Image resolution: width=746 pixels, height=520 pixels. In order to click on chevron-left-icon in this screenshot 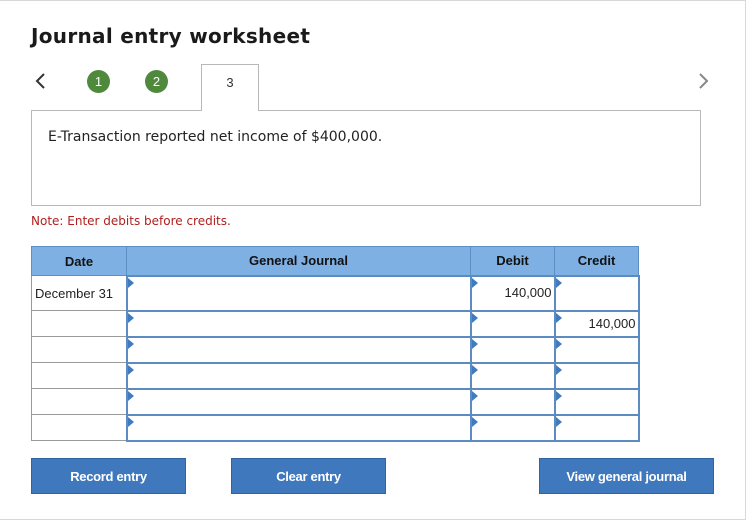, I will do `click(40, 81)`.